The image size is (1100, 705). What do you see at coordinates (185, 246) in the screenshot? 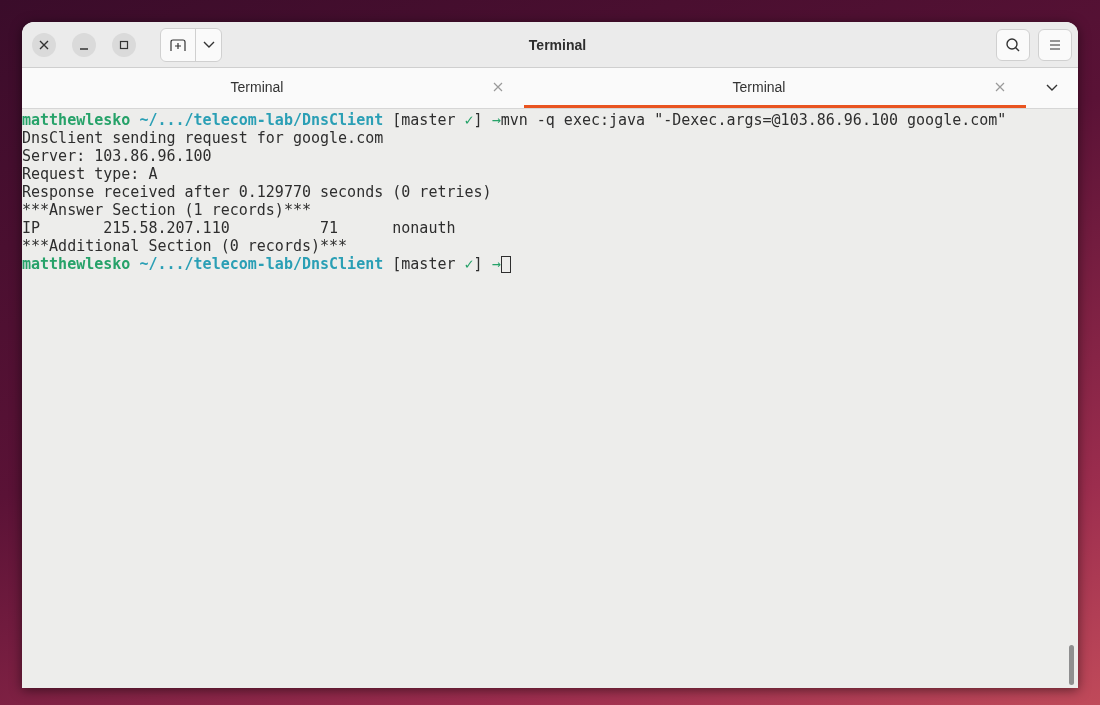
I see `output-line: ***Additional Section (0 records)***` at bounding box center [185, 246].